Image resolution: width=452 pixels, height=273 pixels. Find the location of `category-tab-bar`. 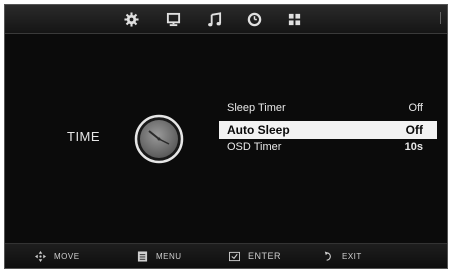

category-tab-bar is located at coordinates (226, 19).